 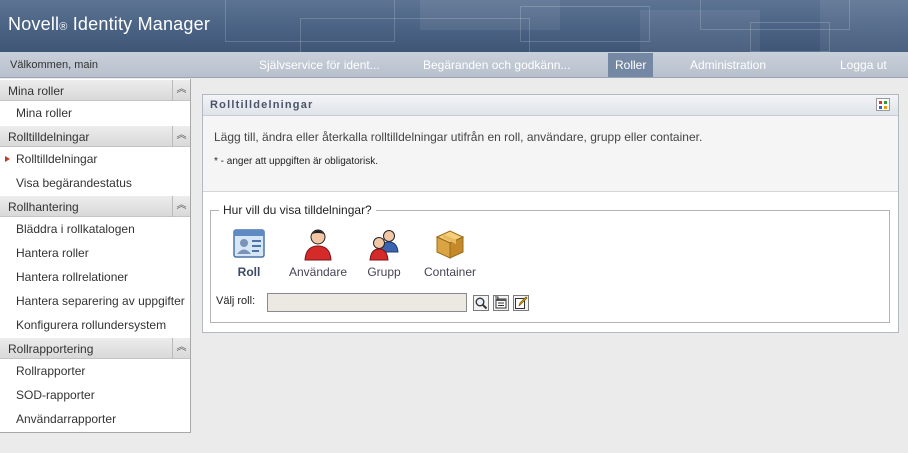 What do you see at coordinates (318, 244) in the screenshot?
I see `user-icon` at bounding box center [318, 244].